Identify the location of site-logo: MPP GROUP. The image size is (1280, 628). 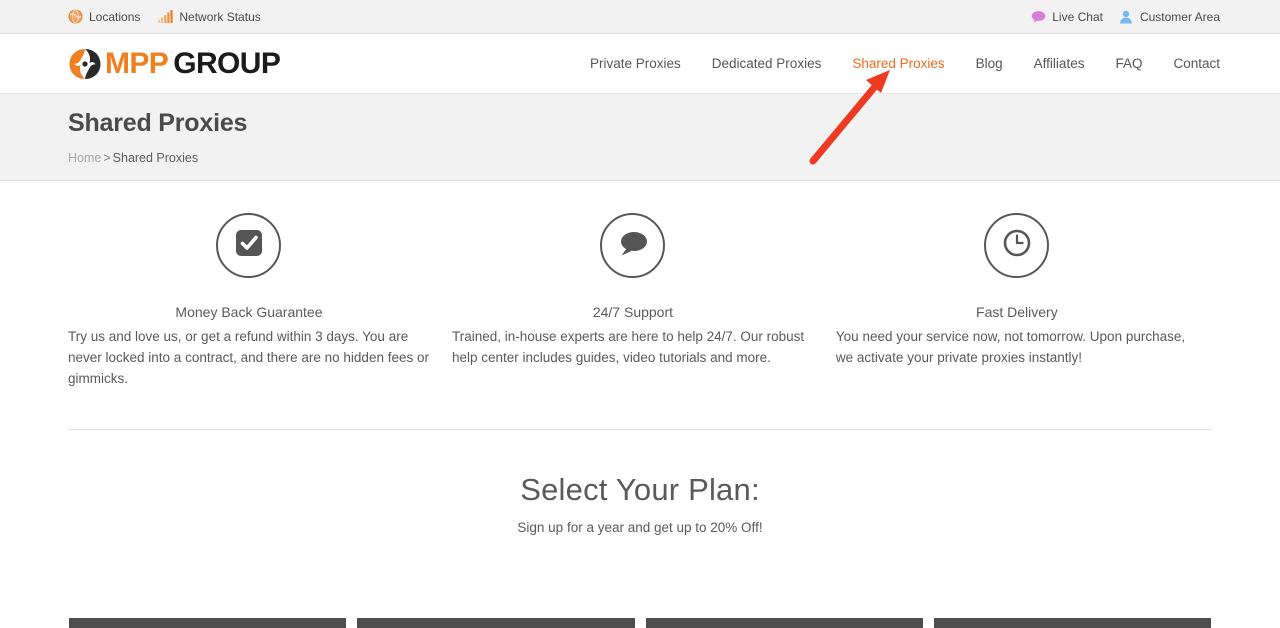
(174, 63).